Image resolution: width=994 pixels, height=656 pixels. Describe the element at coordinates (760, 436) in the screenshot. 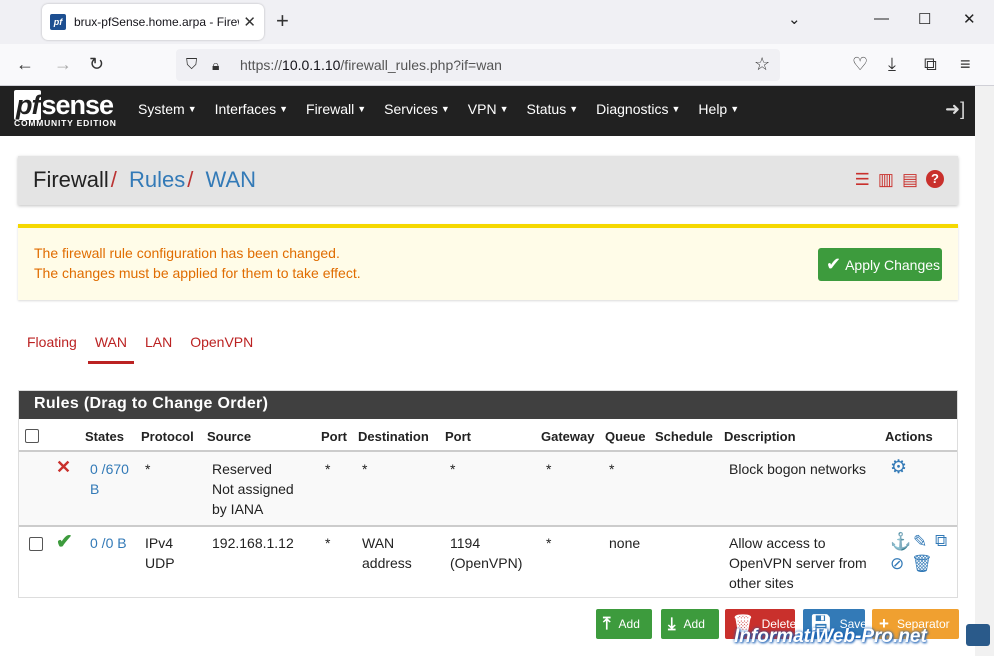

I see `col-description: Description` at that location.